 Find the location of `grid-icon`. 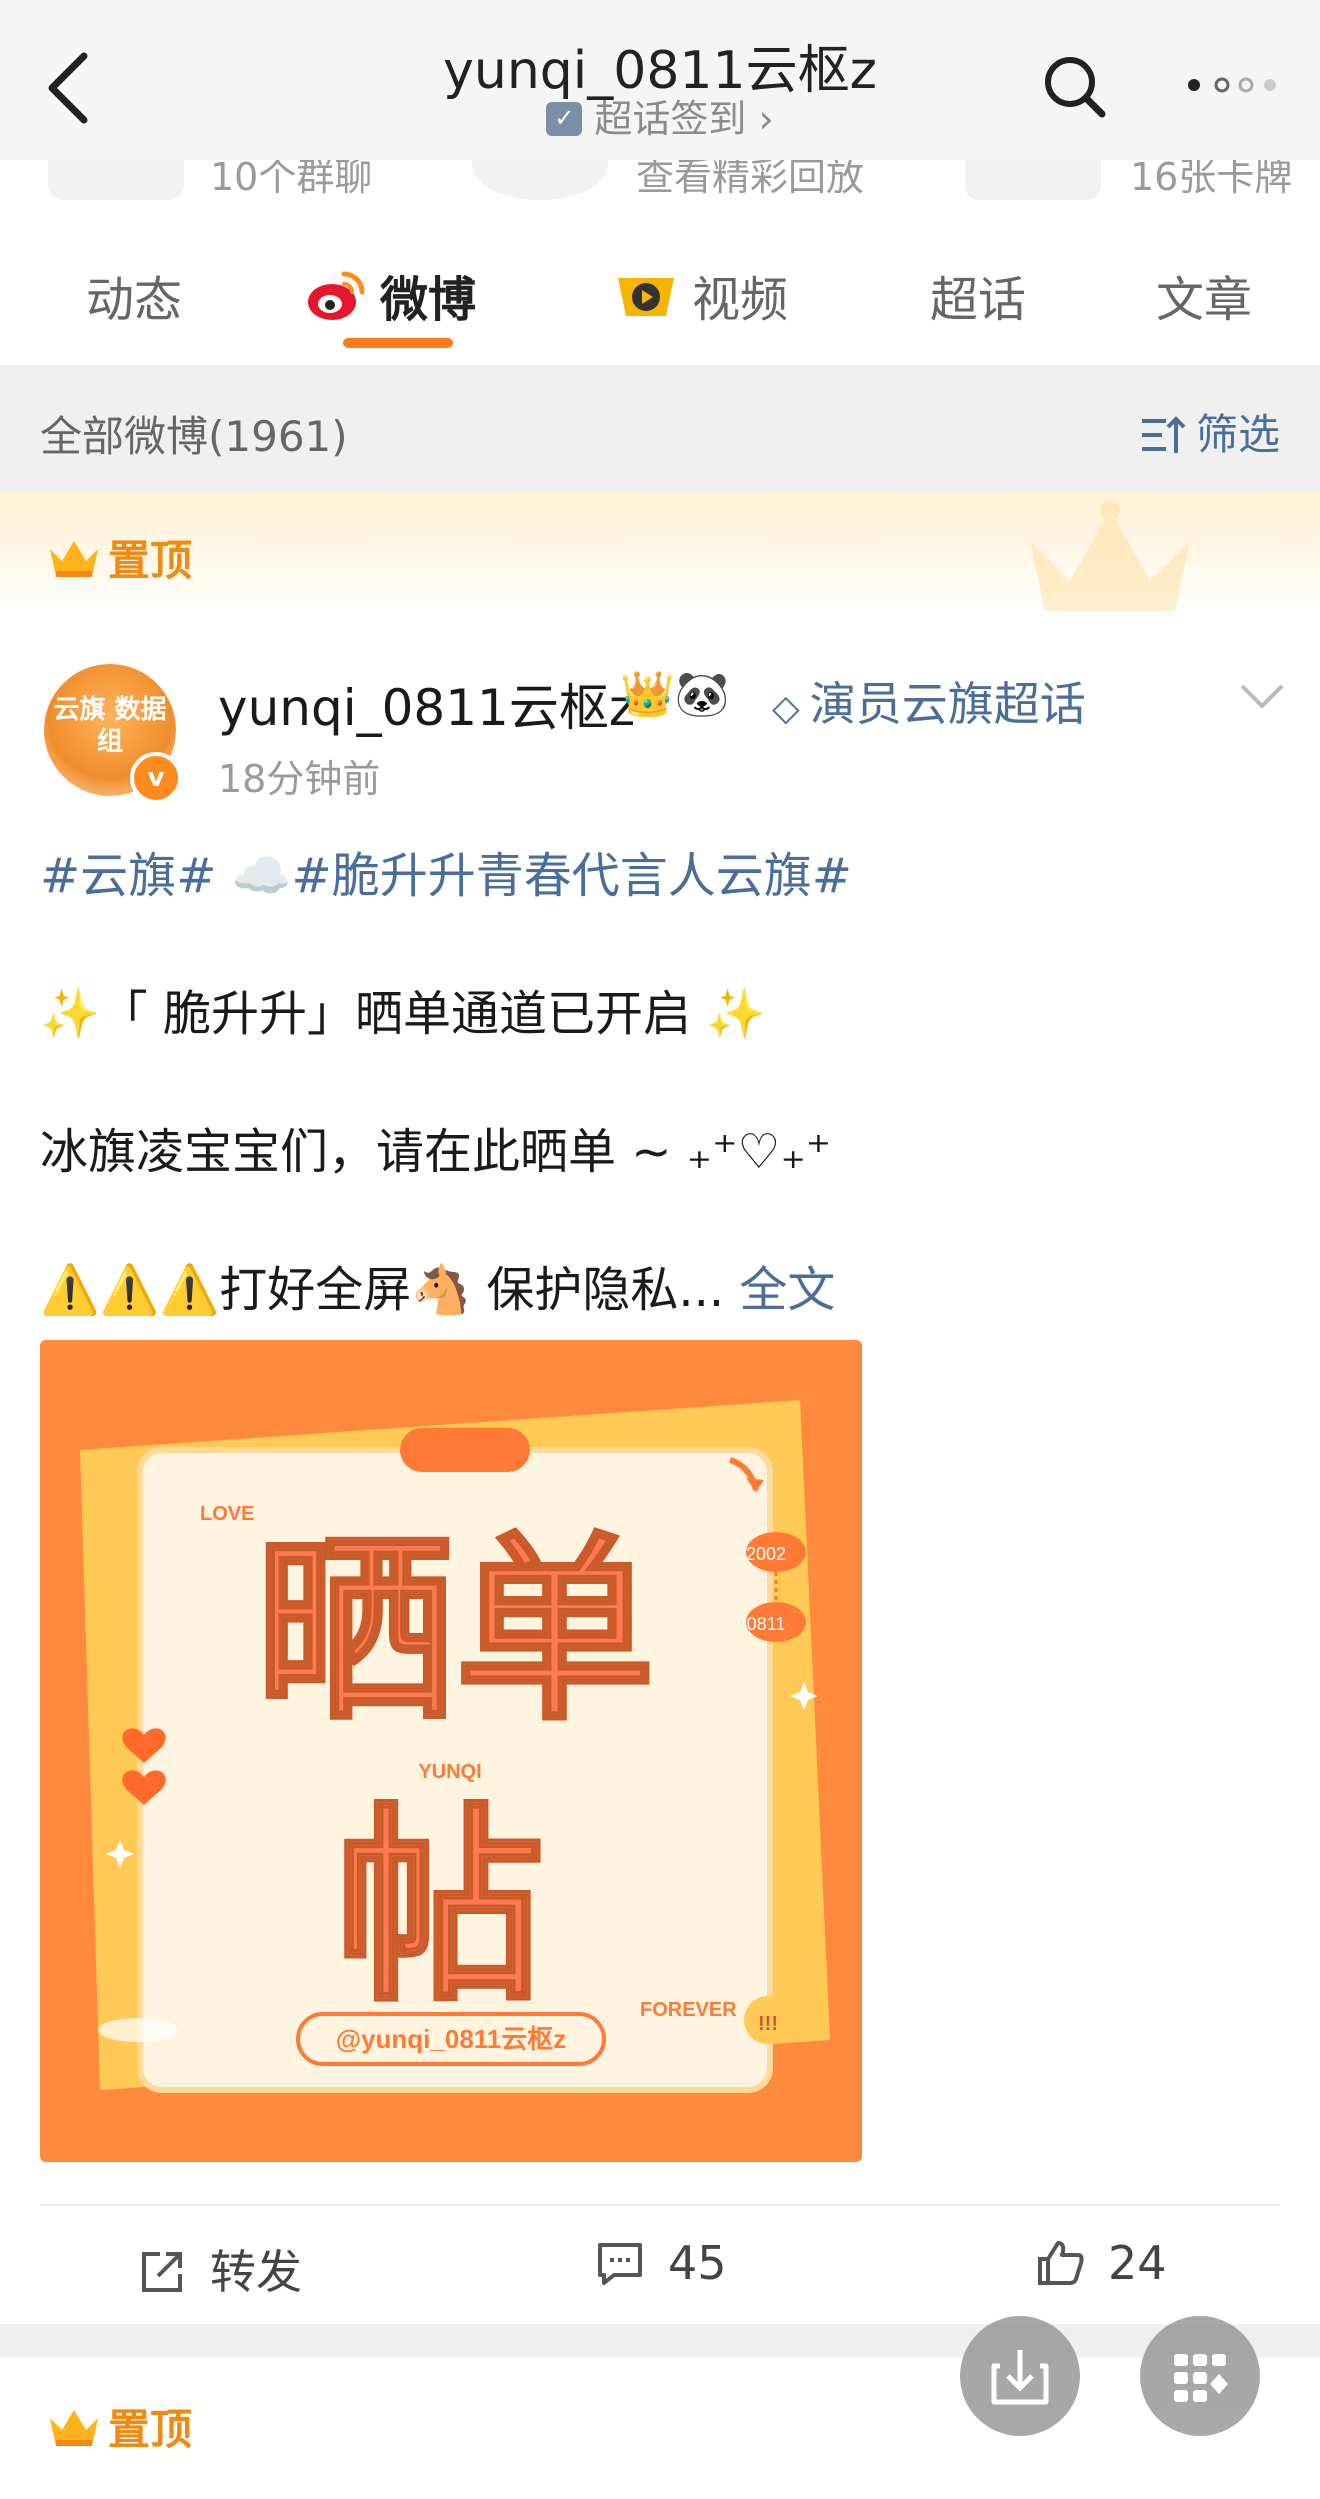

grid-icon is located at coordinates (1201, 2378).